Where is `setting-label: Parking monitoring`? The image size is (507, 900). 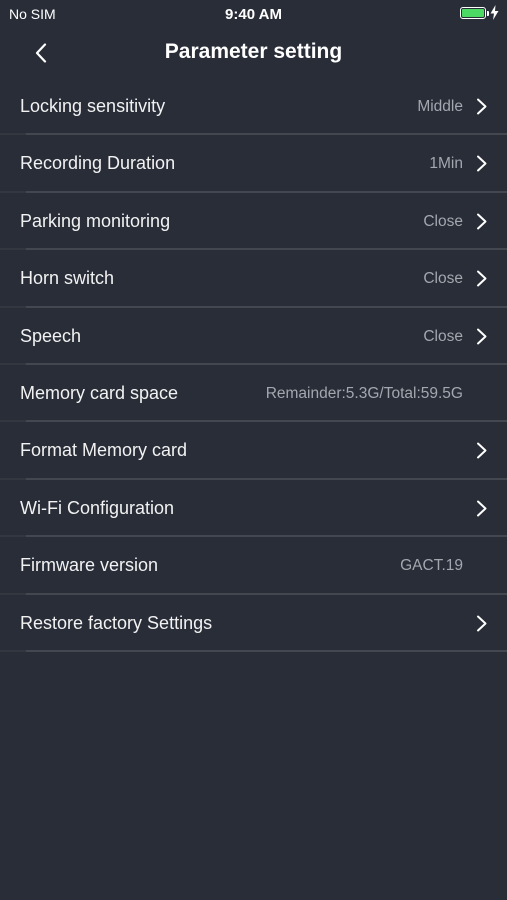
setting-label: Parking monitoring is located at coordinates (95, 220).